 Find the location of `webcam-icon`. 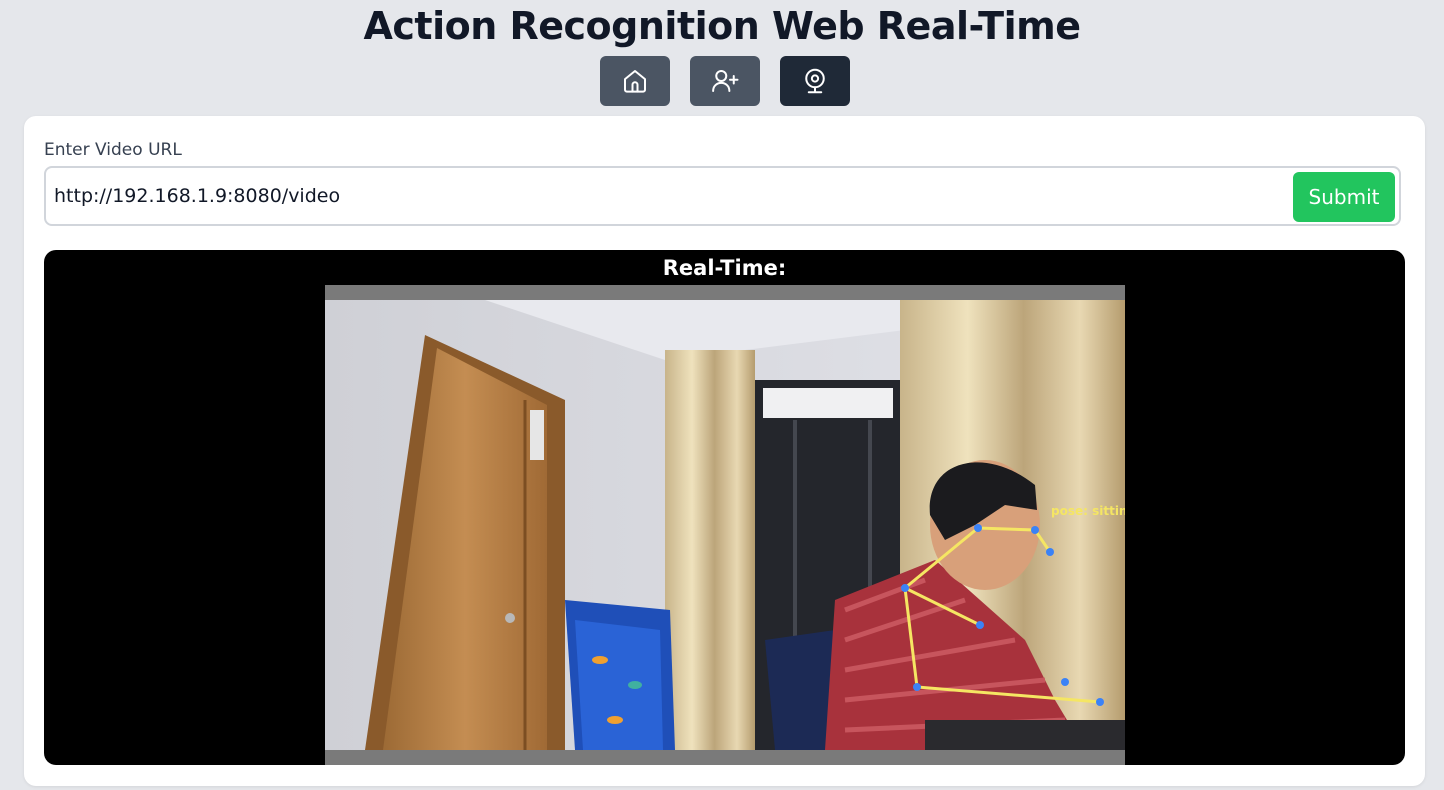

webcam-icon is located at coordinates (815, 81).